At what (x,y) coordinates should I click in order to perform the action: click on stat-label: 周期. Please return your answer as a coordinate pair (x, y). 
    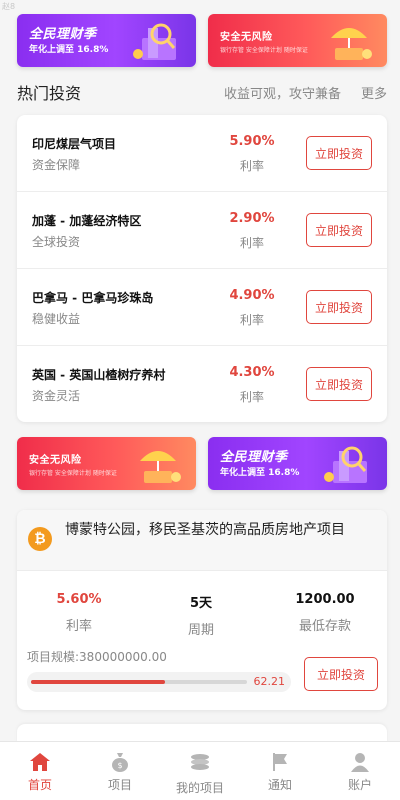
    Looking at the image, I should click on (200, 630).